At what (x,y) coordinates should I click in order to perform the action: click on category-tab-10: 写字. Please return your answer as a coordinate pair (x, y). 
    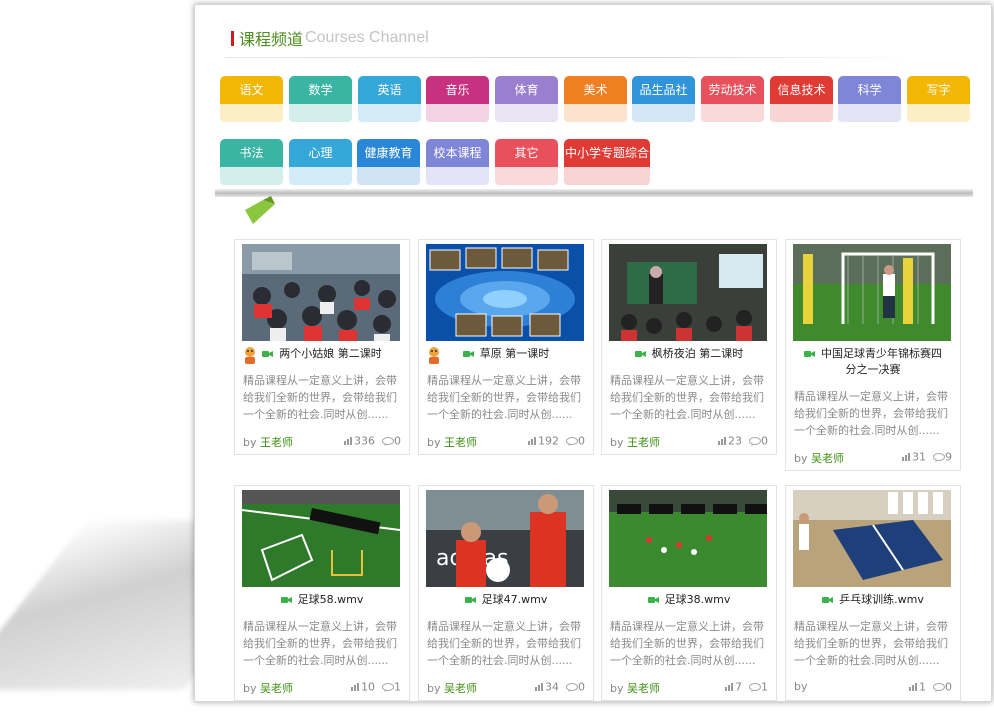
    Looking at the image, I should click on (938, 99).